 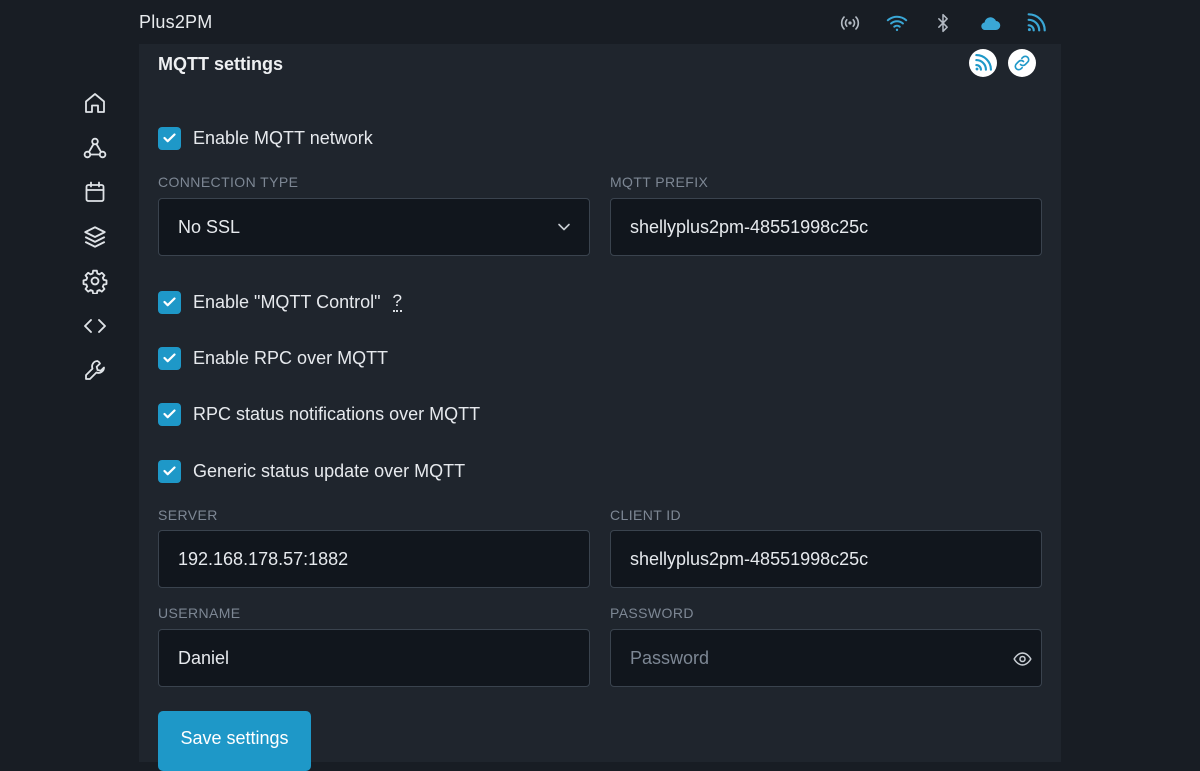 I want to click on generic-status-row: Generic status update over MQTT, so click(x=311, y=471).